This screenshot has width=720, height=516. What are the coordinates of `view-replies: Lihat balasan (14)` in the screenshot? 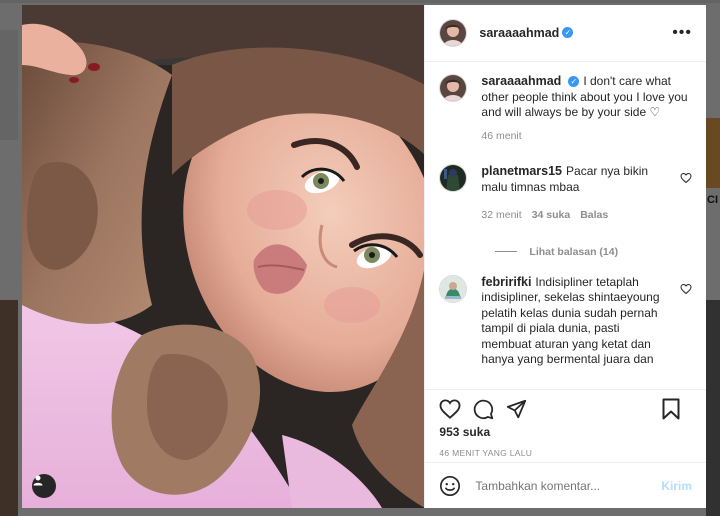 It's located at (593, 252).